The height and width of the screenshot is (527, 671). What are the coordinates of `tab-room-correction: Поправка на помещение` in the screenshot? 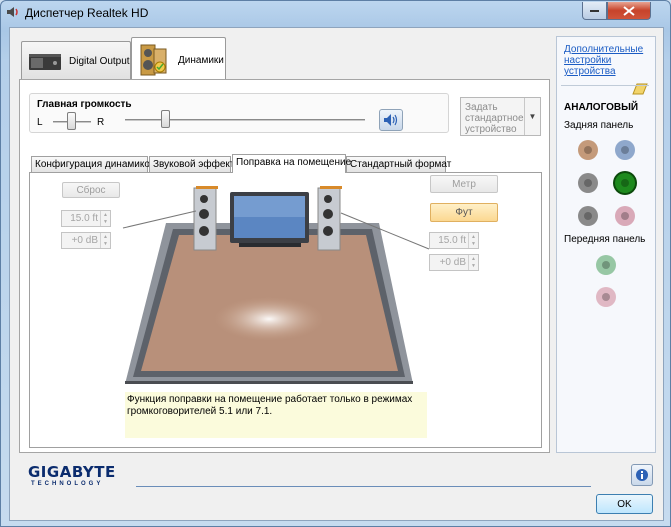 It's located at (291, 163).